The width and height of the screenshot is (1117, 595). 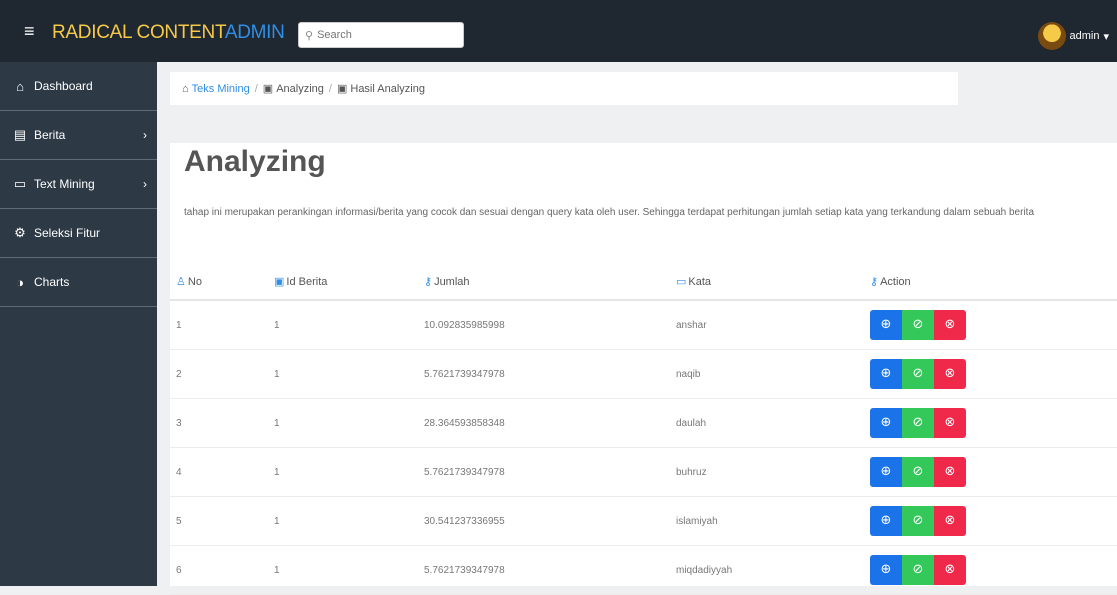 What do you see at coordinates (550, 423) in the screenshot?
I see `cell-jumlah: 28.364593858348` at bounding box center [550, 423].